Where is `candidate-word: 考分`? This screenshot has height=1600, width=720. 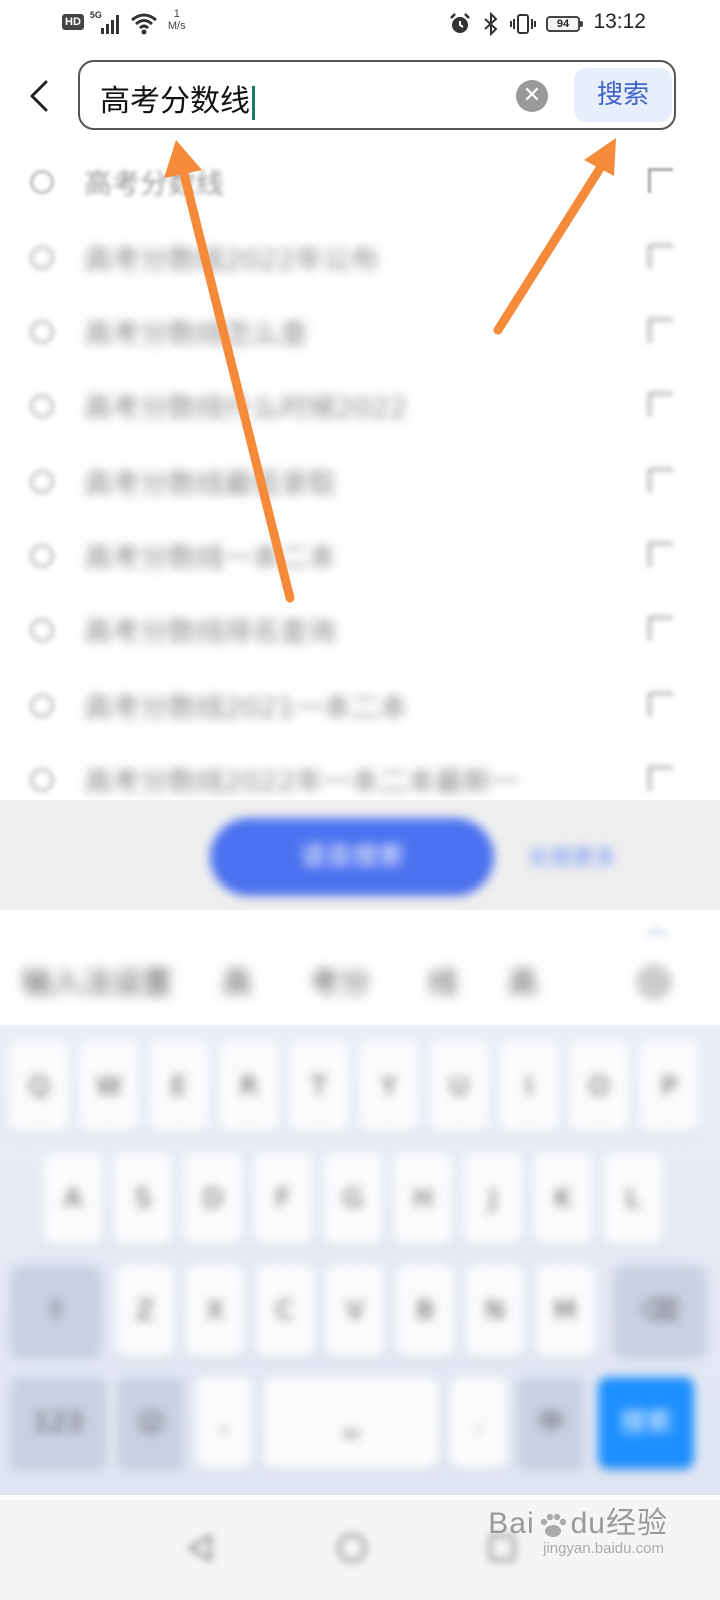 candidate-word: 考分 is located at coordinates (340, 980).